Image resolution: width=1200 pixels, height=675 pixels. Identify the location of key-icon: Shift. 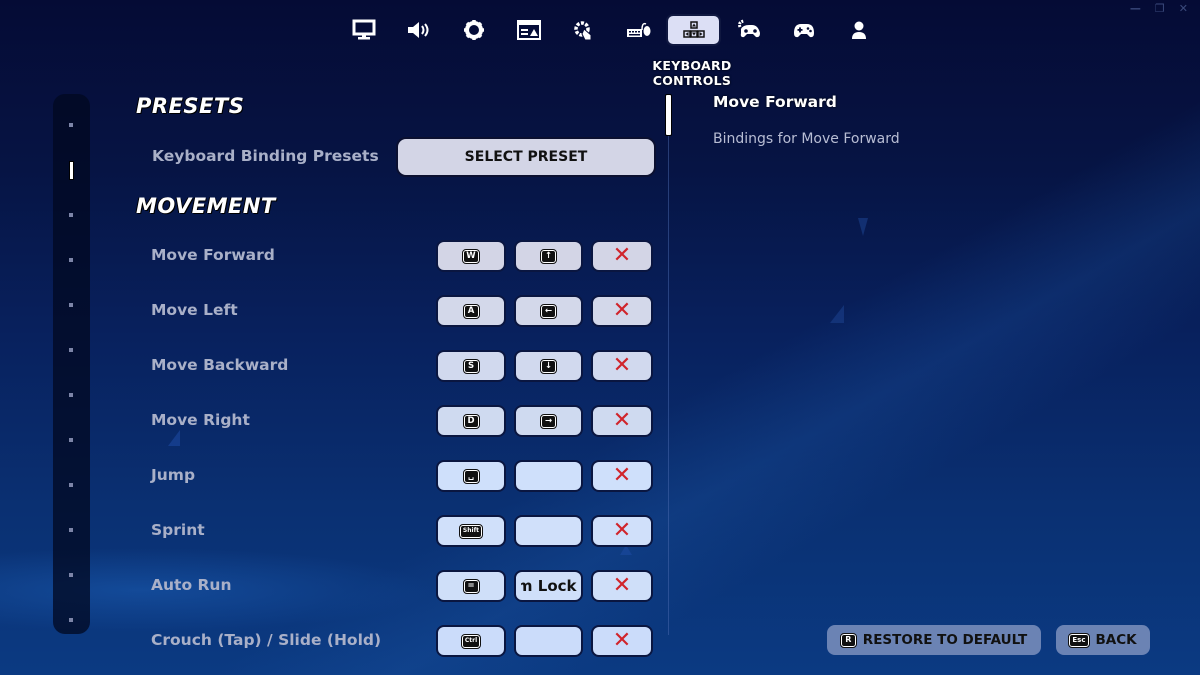
(471, 531).